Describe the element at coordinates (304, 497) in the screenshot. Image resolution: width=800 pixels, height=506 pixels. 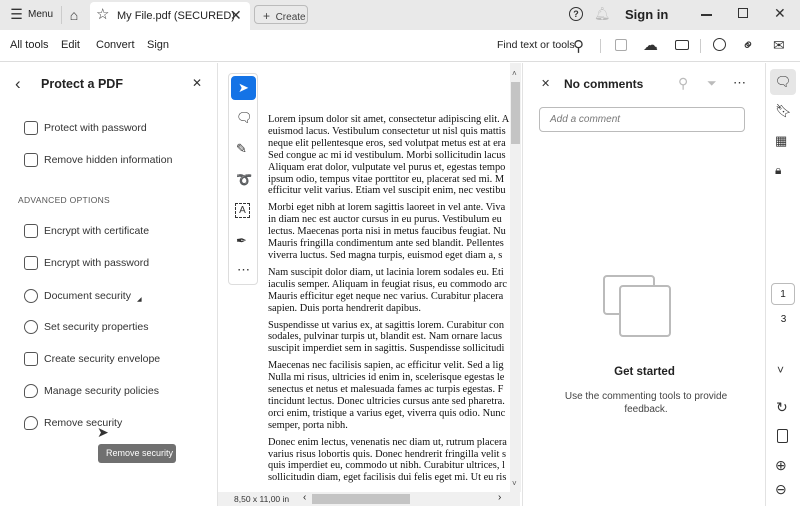
I see `scroll-left-icon: ‹` at that location.